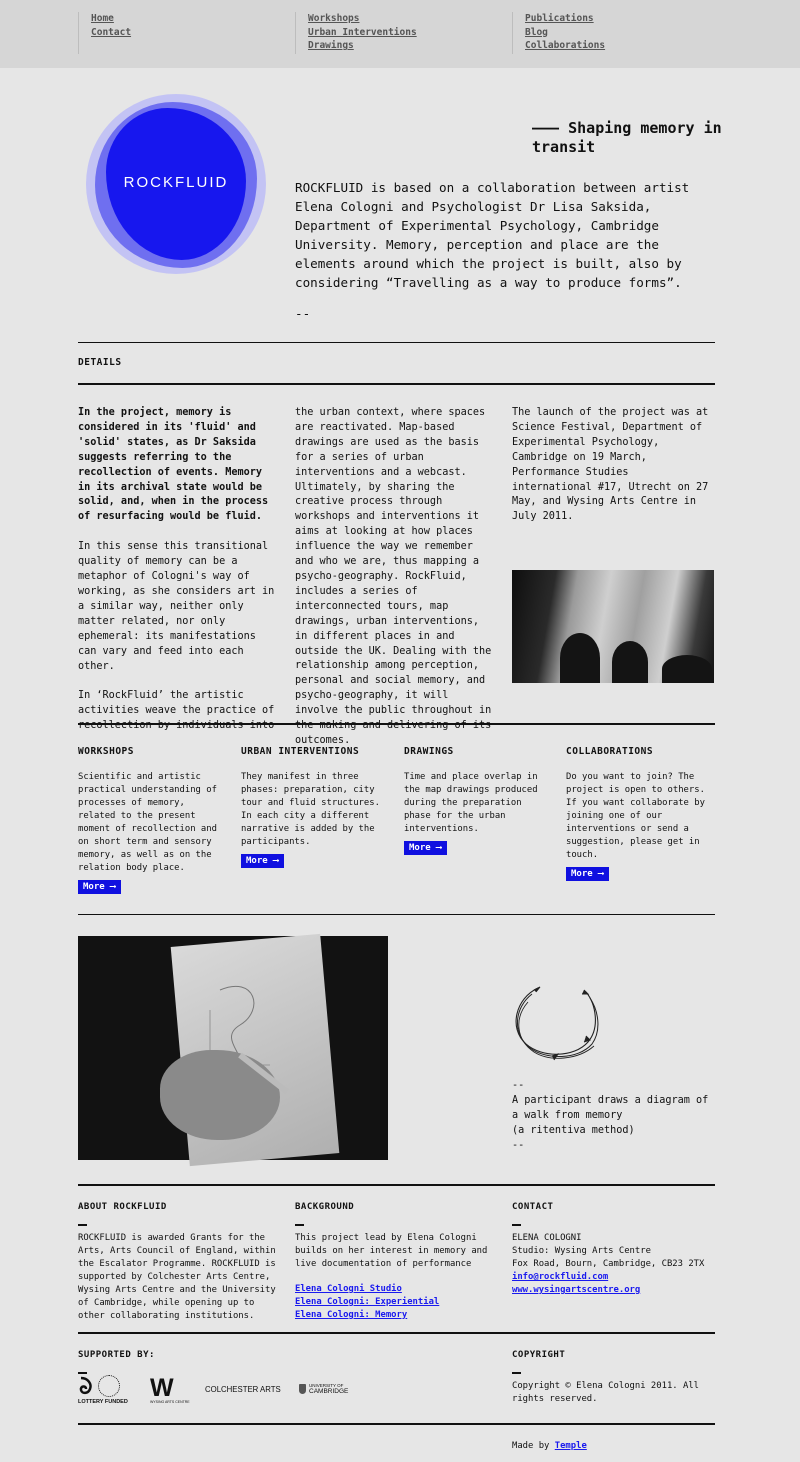 Image resolution: width=800 pixels, height=1462 pixels. I want to click on contact-email-link: info@rockfluid.com, so click(614, 1277).